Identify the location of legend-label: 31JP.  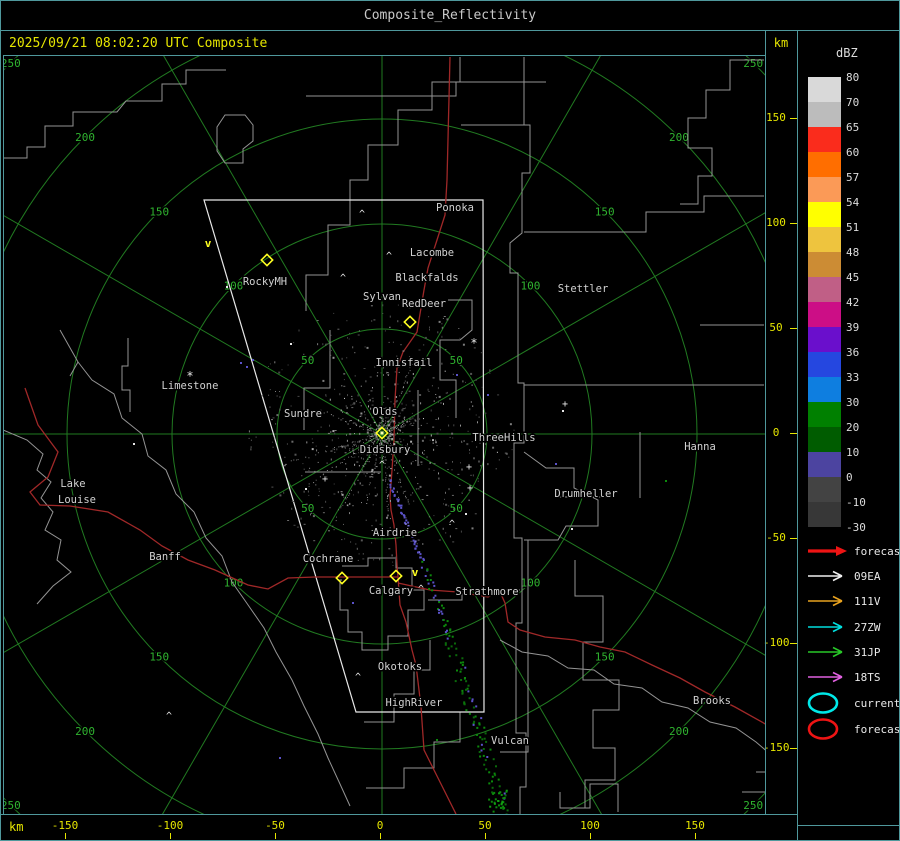
(867, 652).